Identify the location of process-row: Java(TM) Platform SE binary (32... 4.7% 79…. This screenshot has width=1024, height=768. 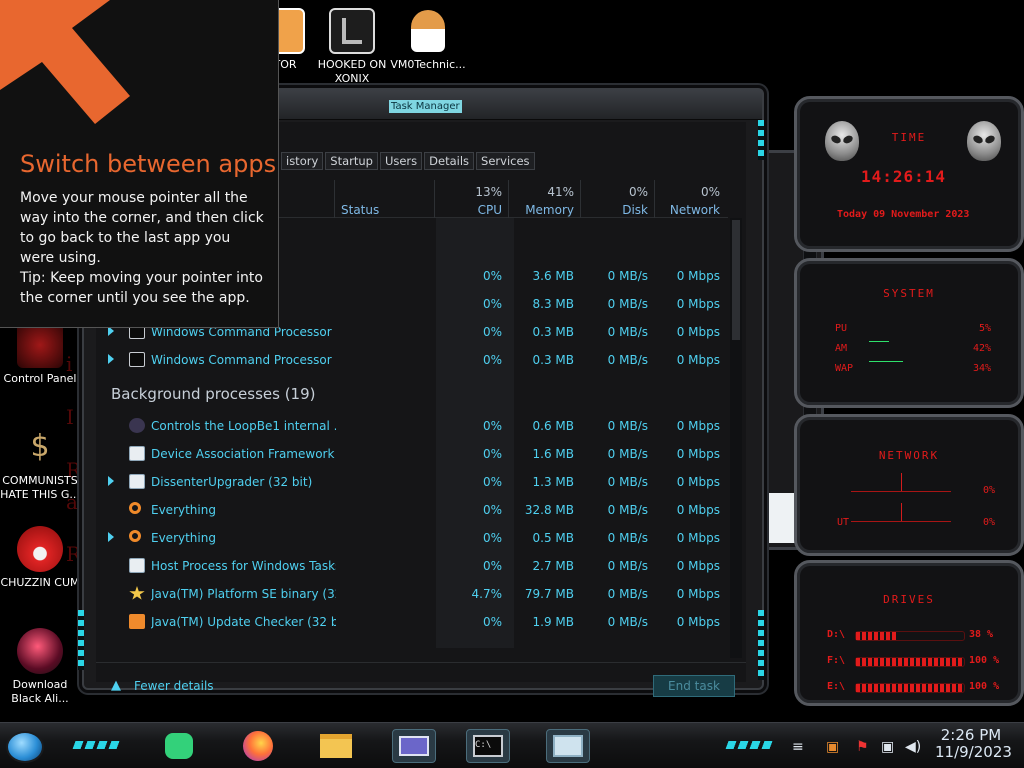
(412, 594).